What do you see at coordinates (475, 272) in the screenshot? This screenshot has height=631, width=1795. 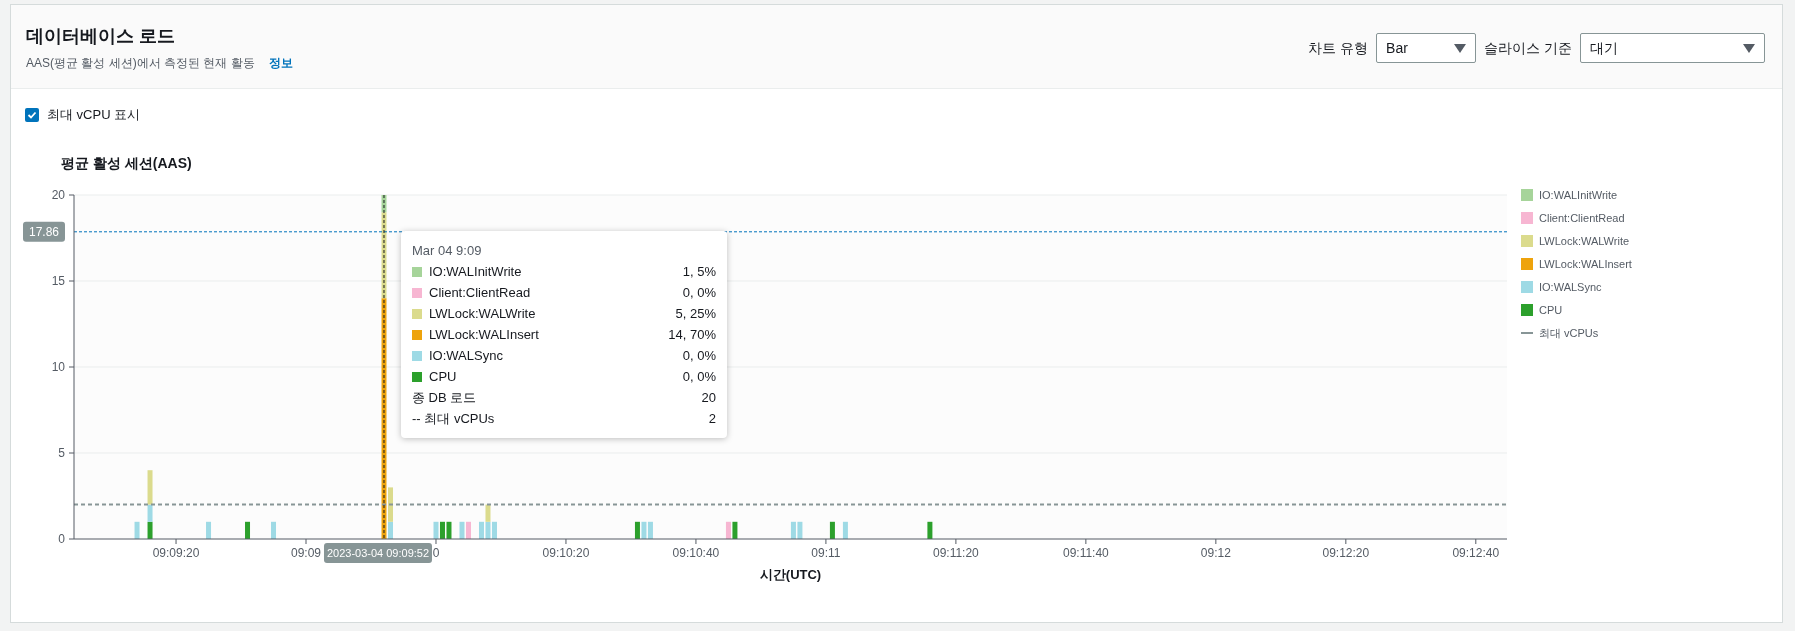 I see `tooltip-label: IO:WALInitWrite` at bounding box center [475, 272].